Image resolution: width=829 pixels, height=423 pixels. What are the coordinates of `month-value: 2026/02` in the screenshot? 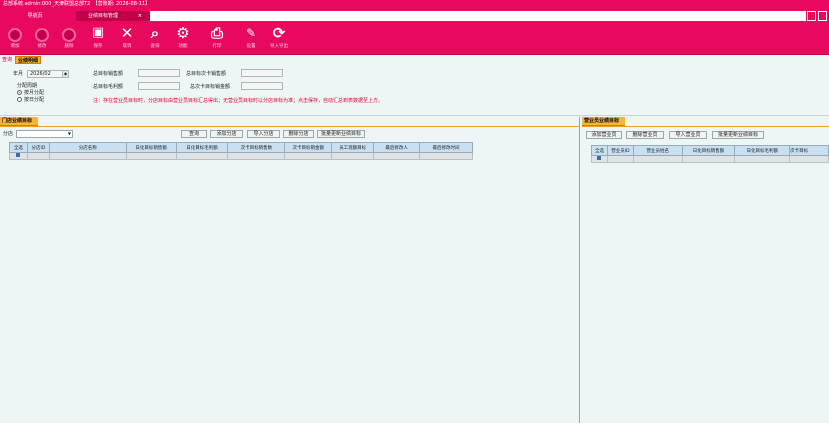 It's located at (40, 74).